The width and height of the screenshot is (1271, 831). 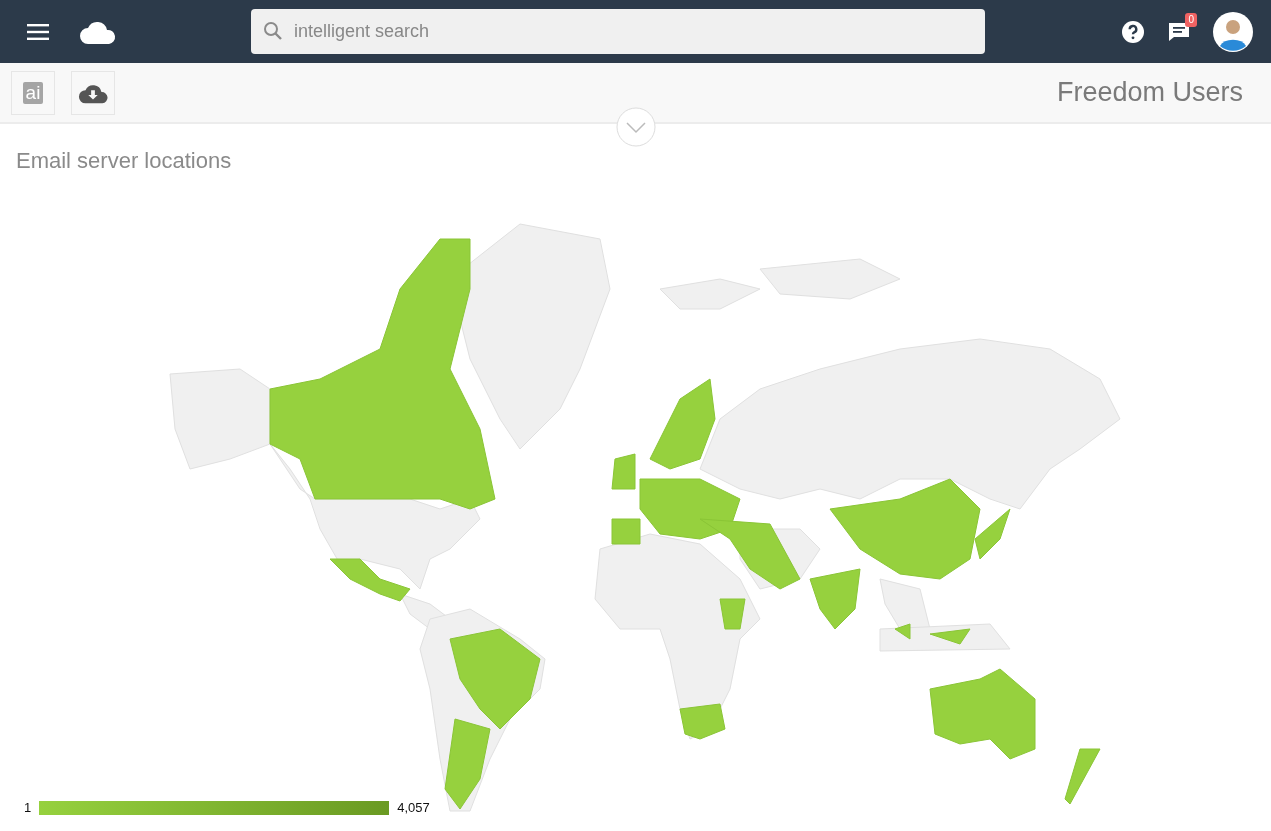 I want to click on download-button, so click(x=93, y=92).